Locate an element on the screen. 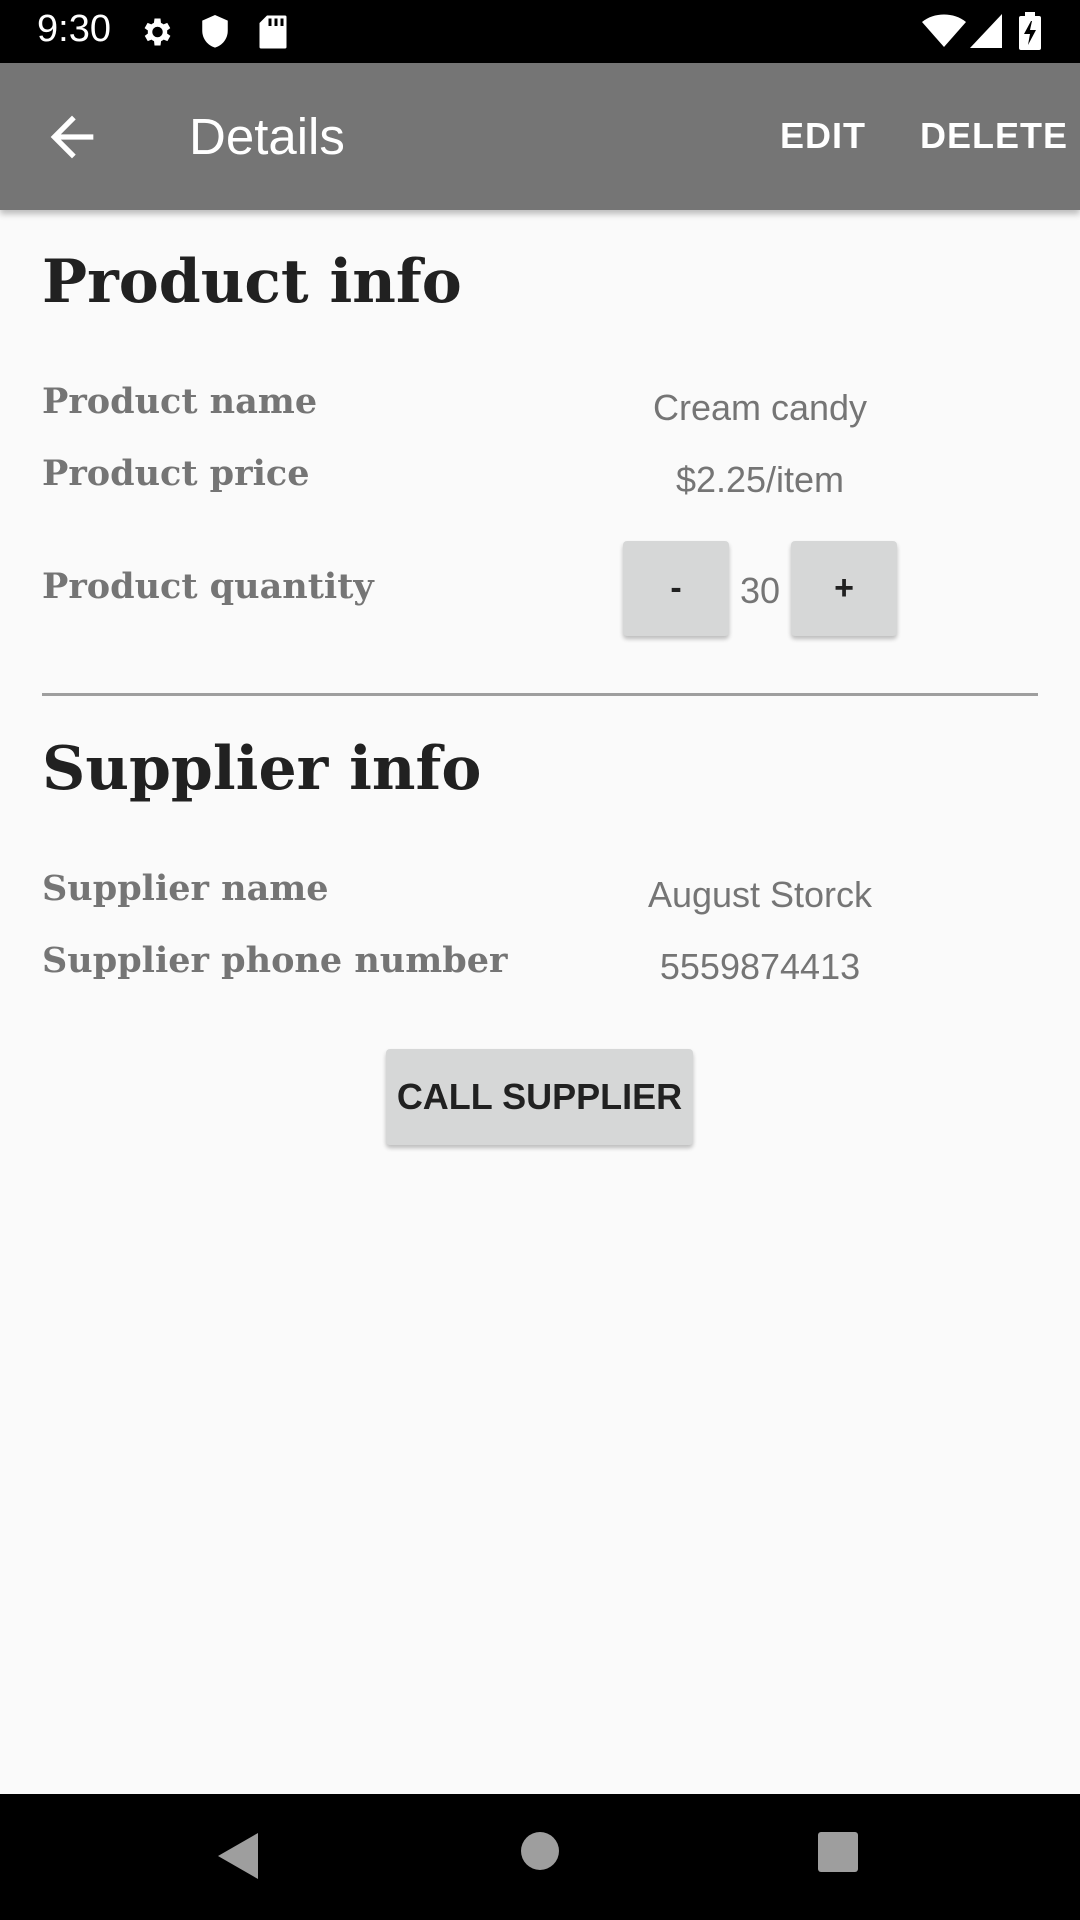 This screenshot has width=1080, height=1920. edit-button: EDIT is located at coordinates (823, 136).